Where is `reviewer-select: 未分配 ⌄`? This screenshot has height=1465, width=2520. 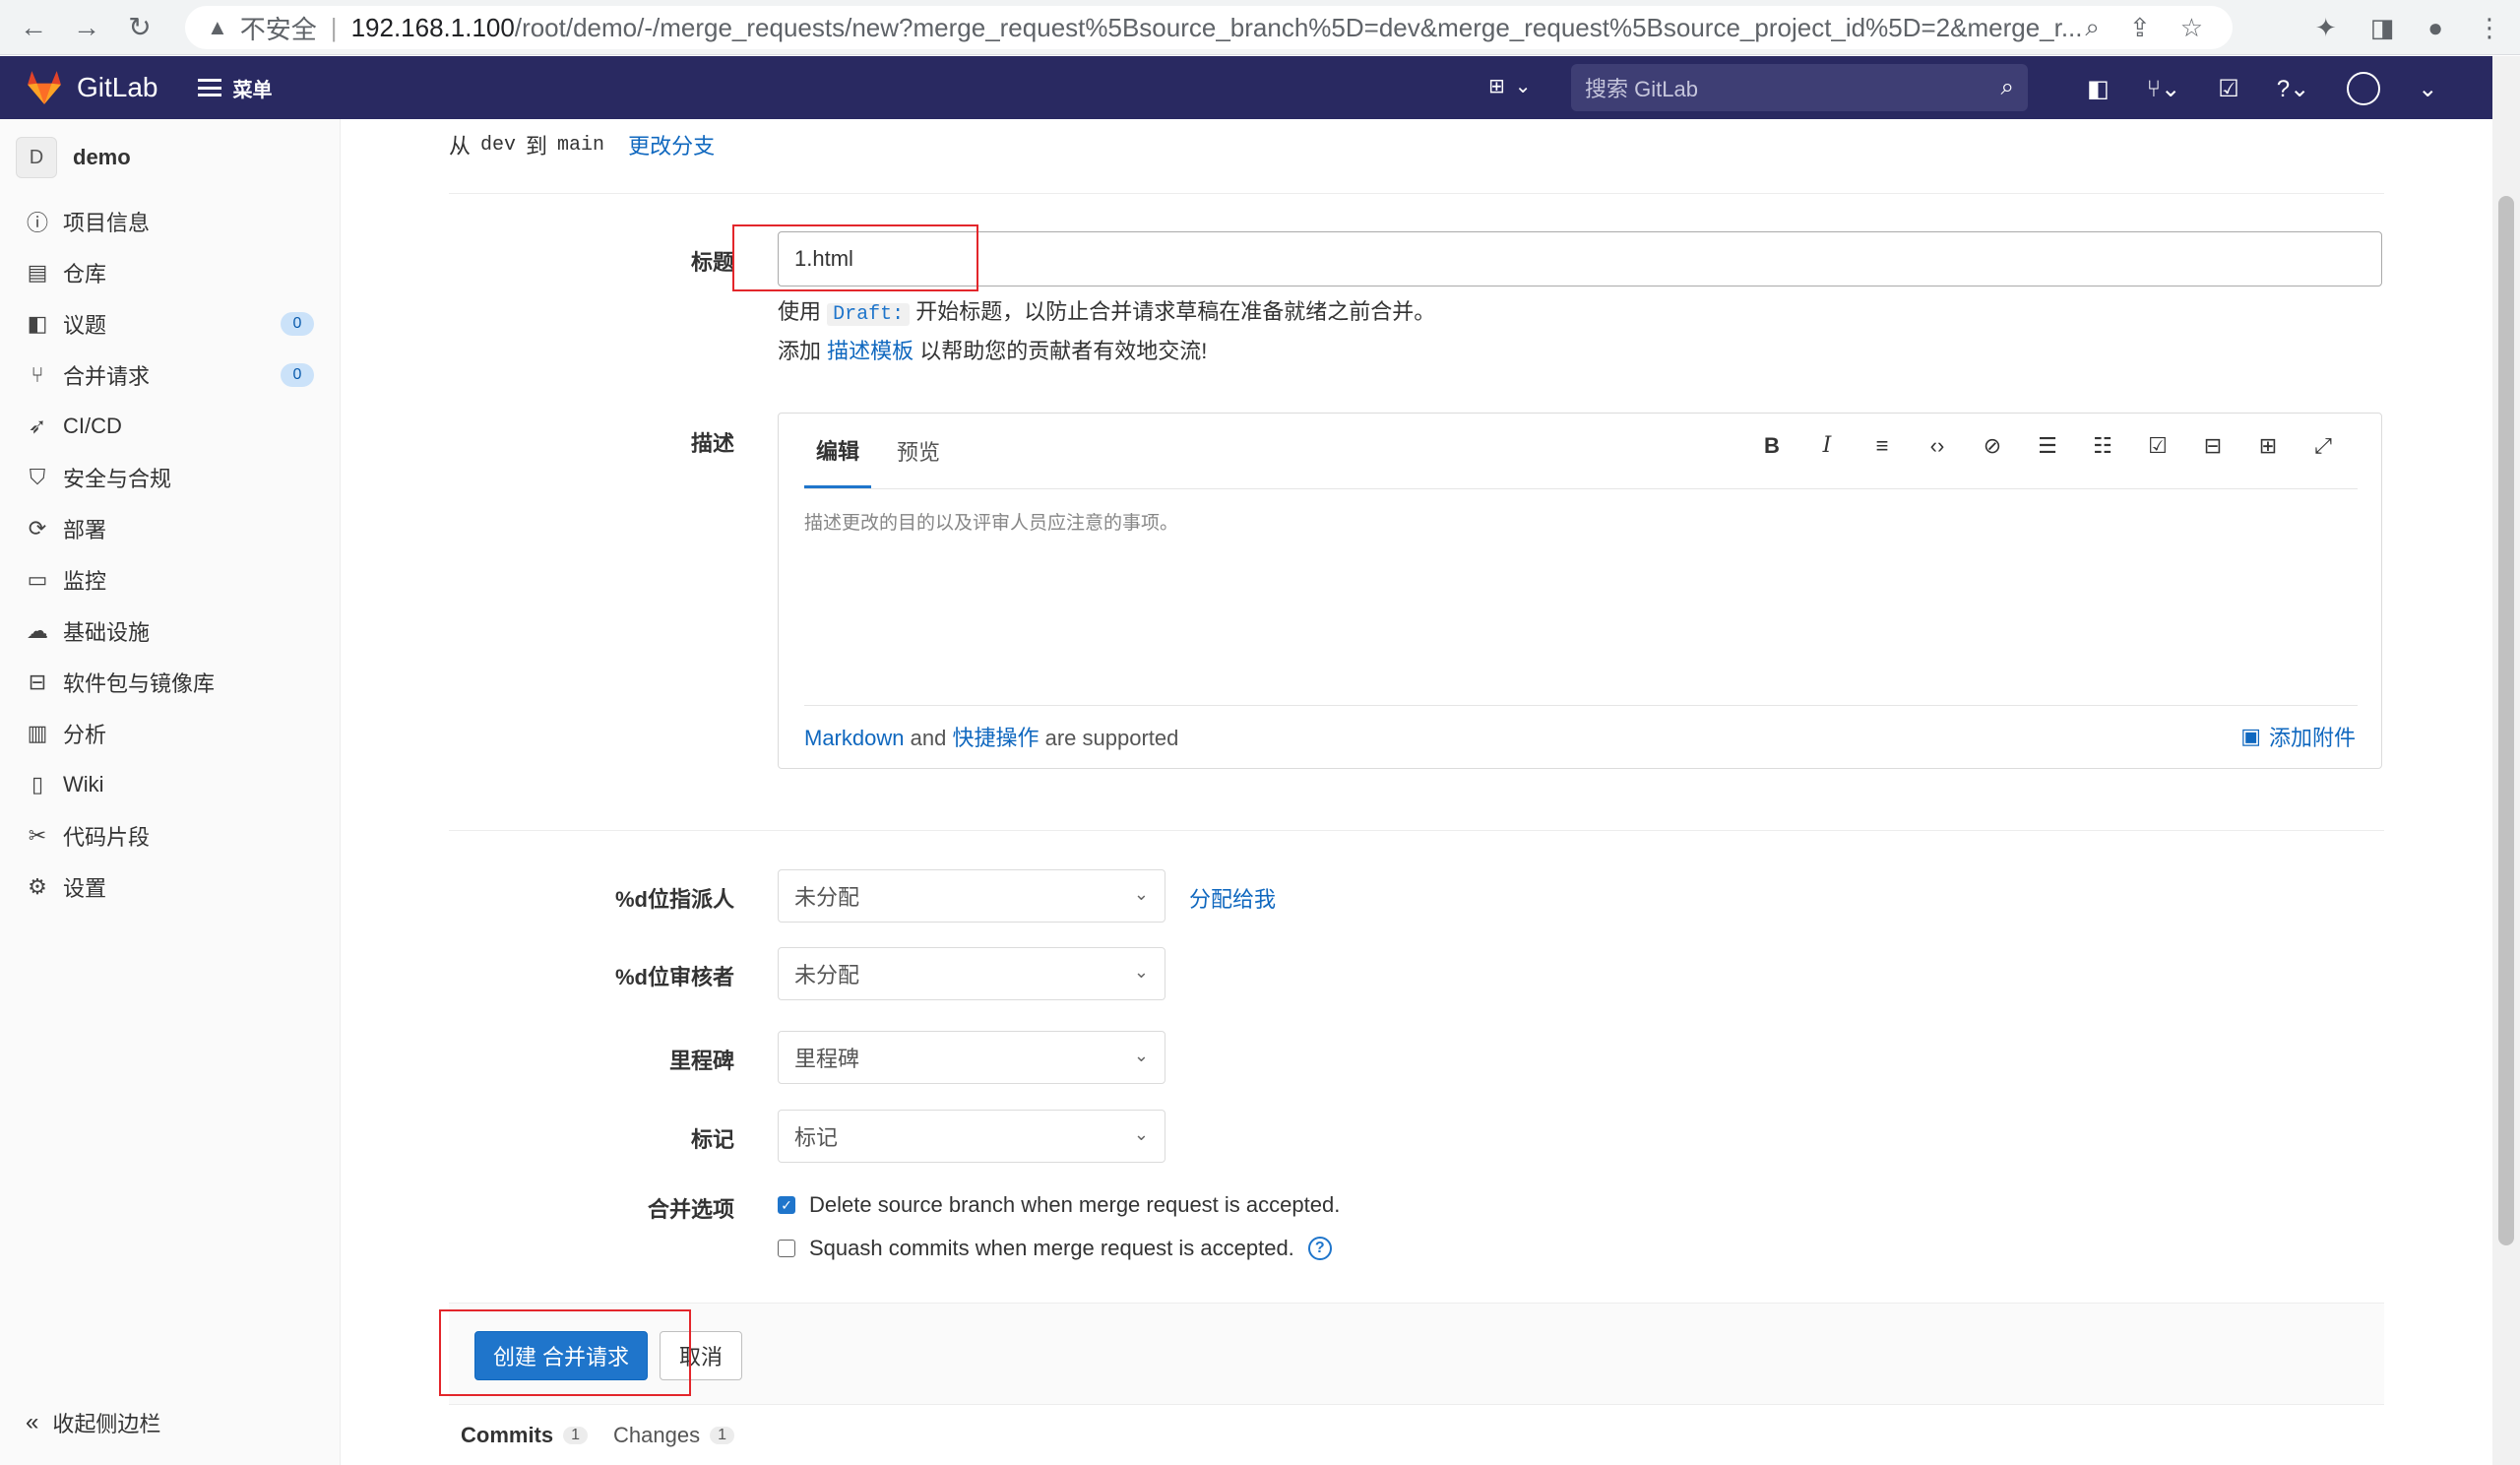 reviewer-select: 未分配 ⌄ is located at coordinates (972, 974).